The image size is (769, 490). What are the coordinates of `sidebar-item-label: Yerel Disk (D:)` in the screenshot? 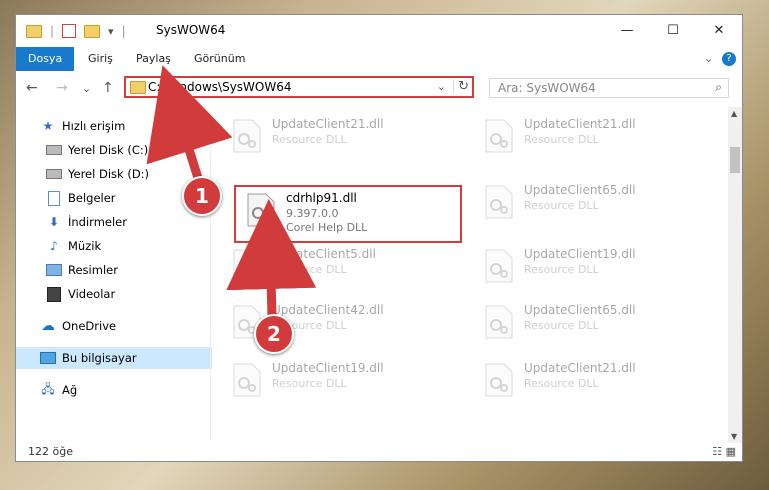 It's located at (109, 174).